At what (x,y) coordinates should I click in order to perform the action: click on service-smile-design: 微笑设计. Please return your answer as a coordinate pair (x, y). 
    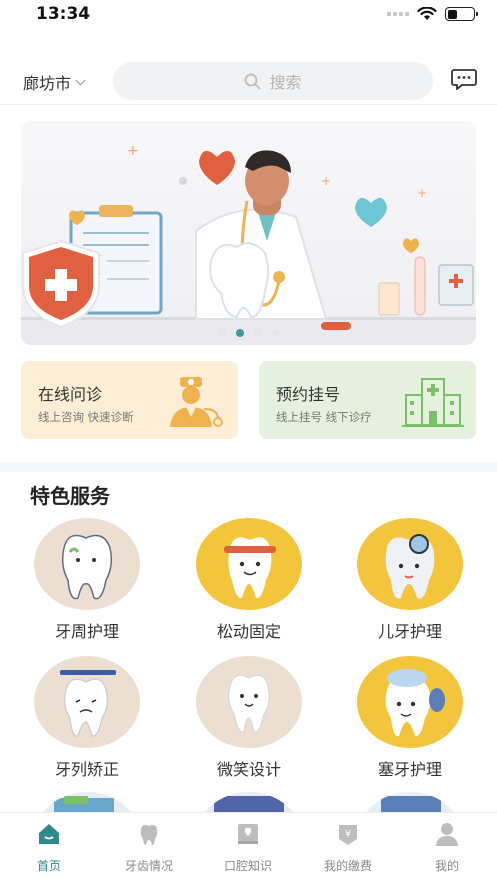
    Looking at the image, I should click on (249, 718).